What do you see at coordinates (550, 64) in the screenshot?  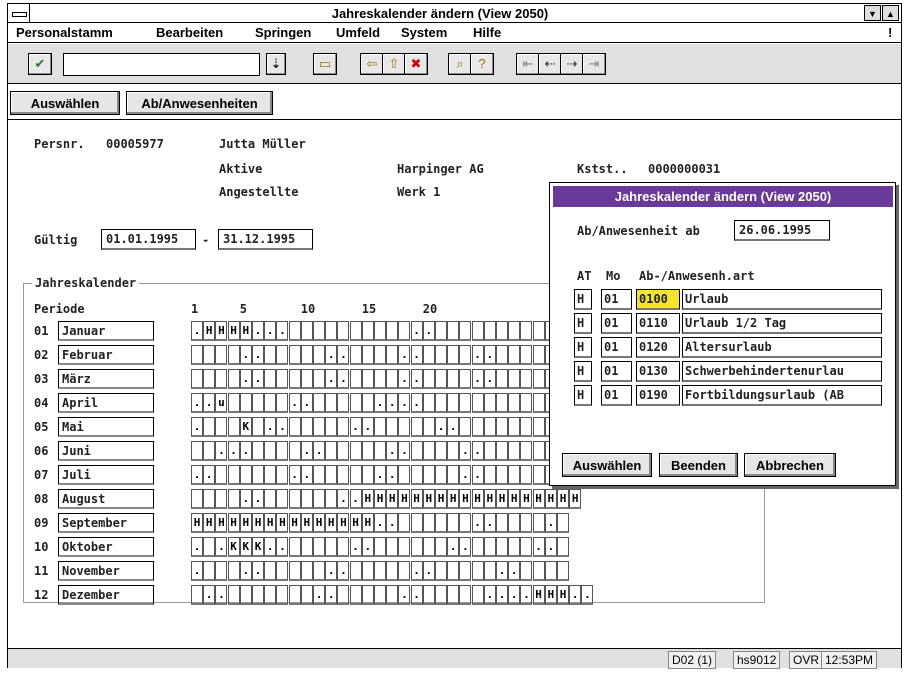 I see `prev-page-icon: ⇠` at bounding box center [550, 64].